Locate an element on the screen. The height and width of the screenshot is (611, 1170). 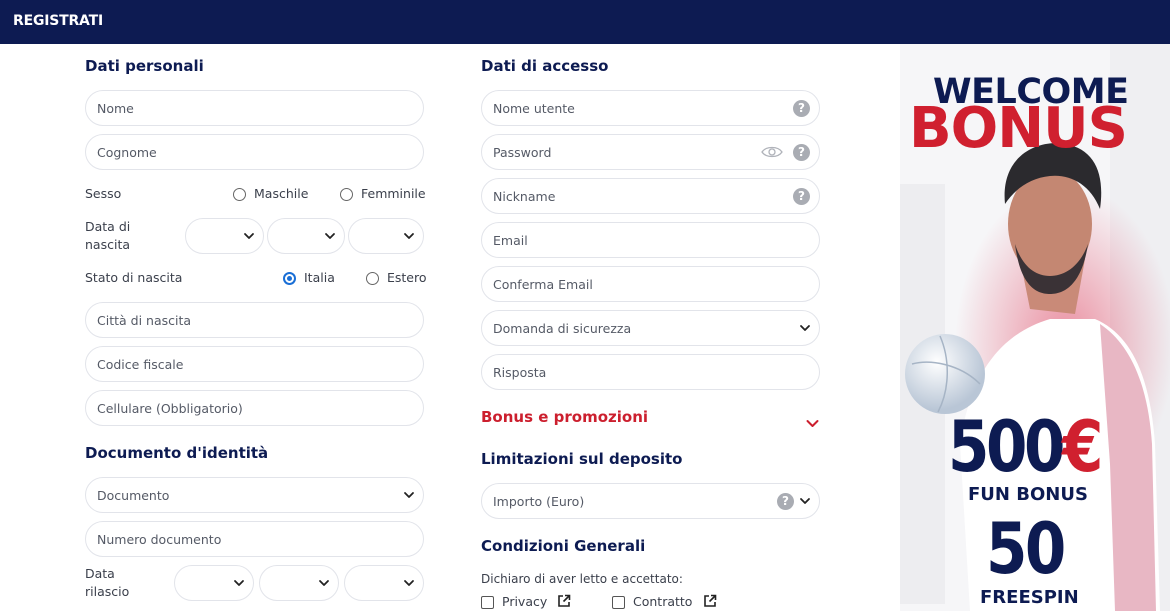
password-placeholder: Password is located at coordinates (522, 152).